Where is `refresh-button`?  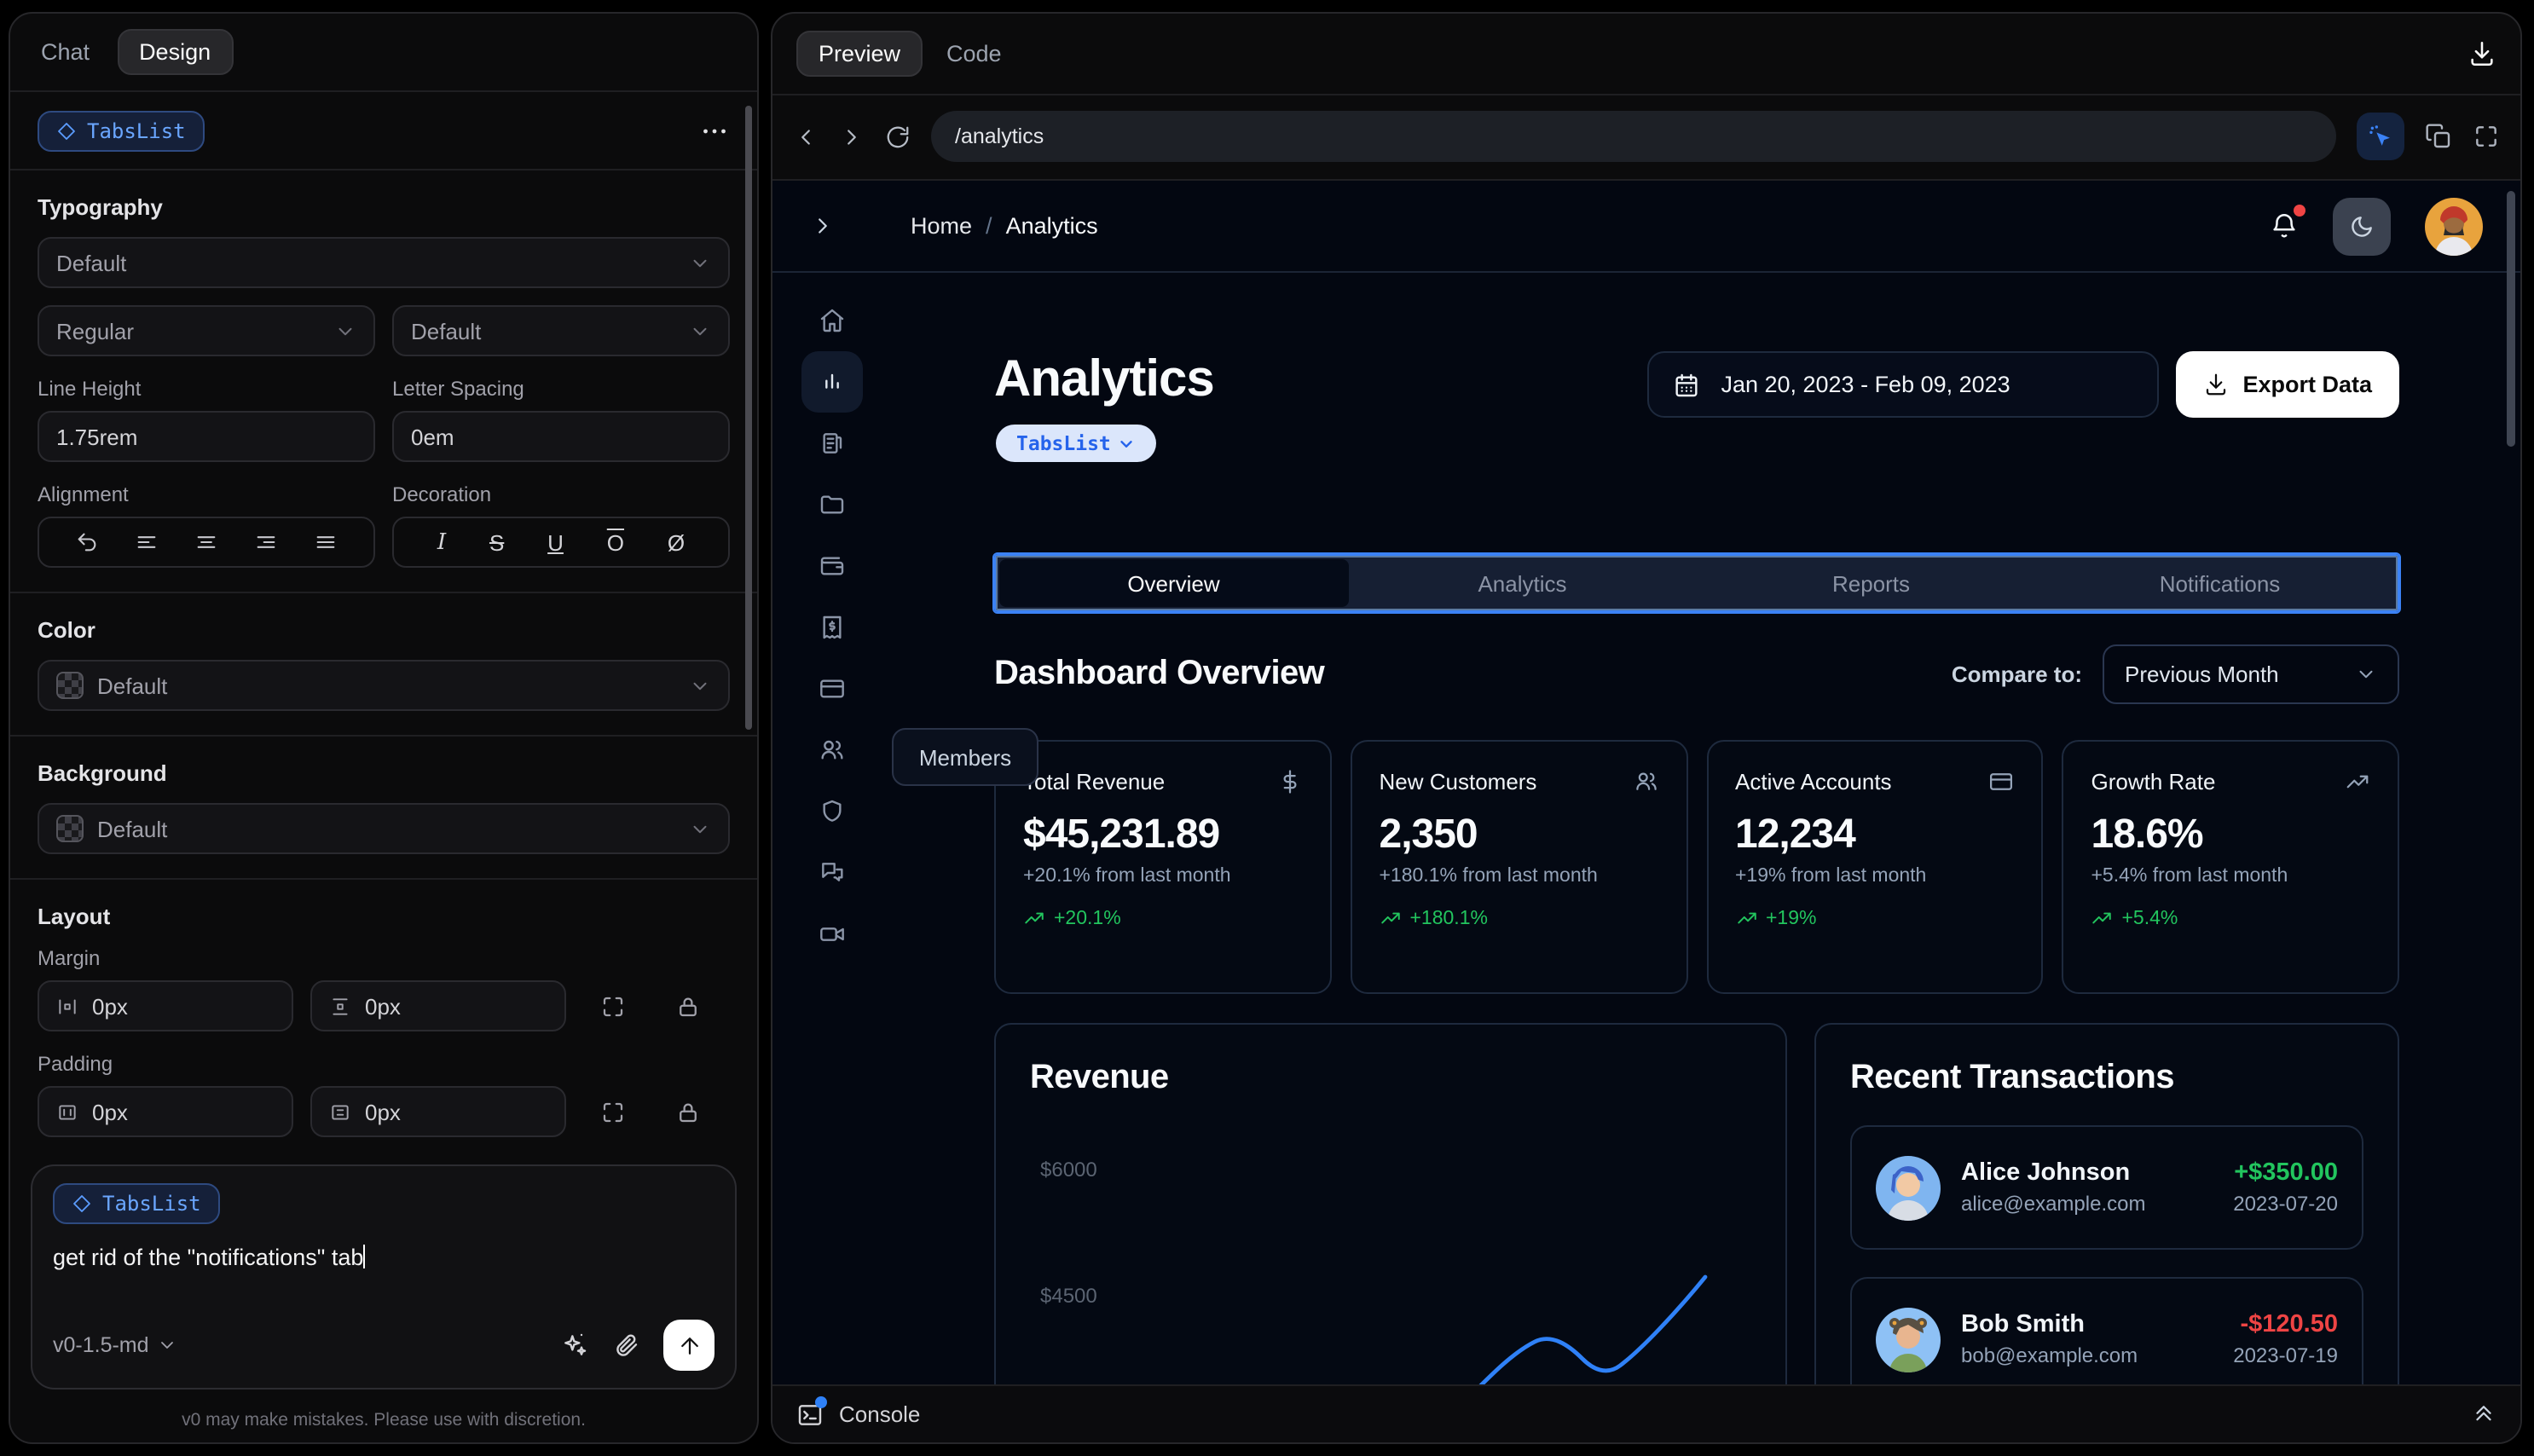
refresh-button is located at coordinates (898, 136).